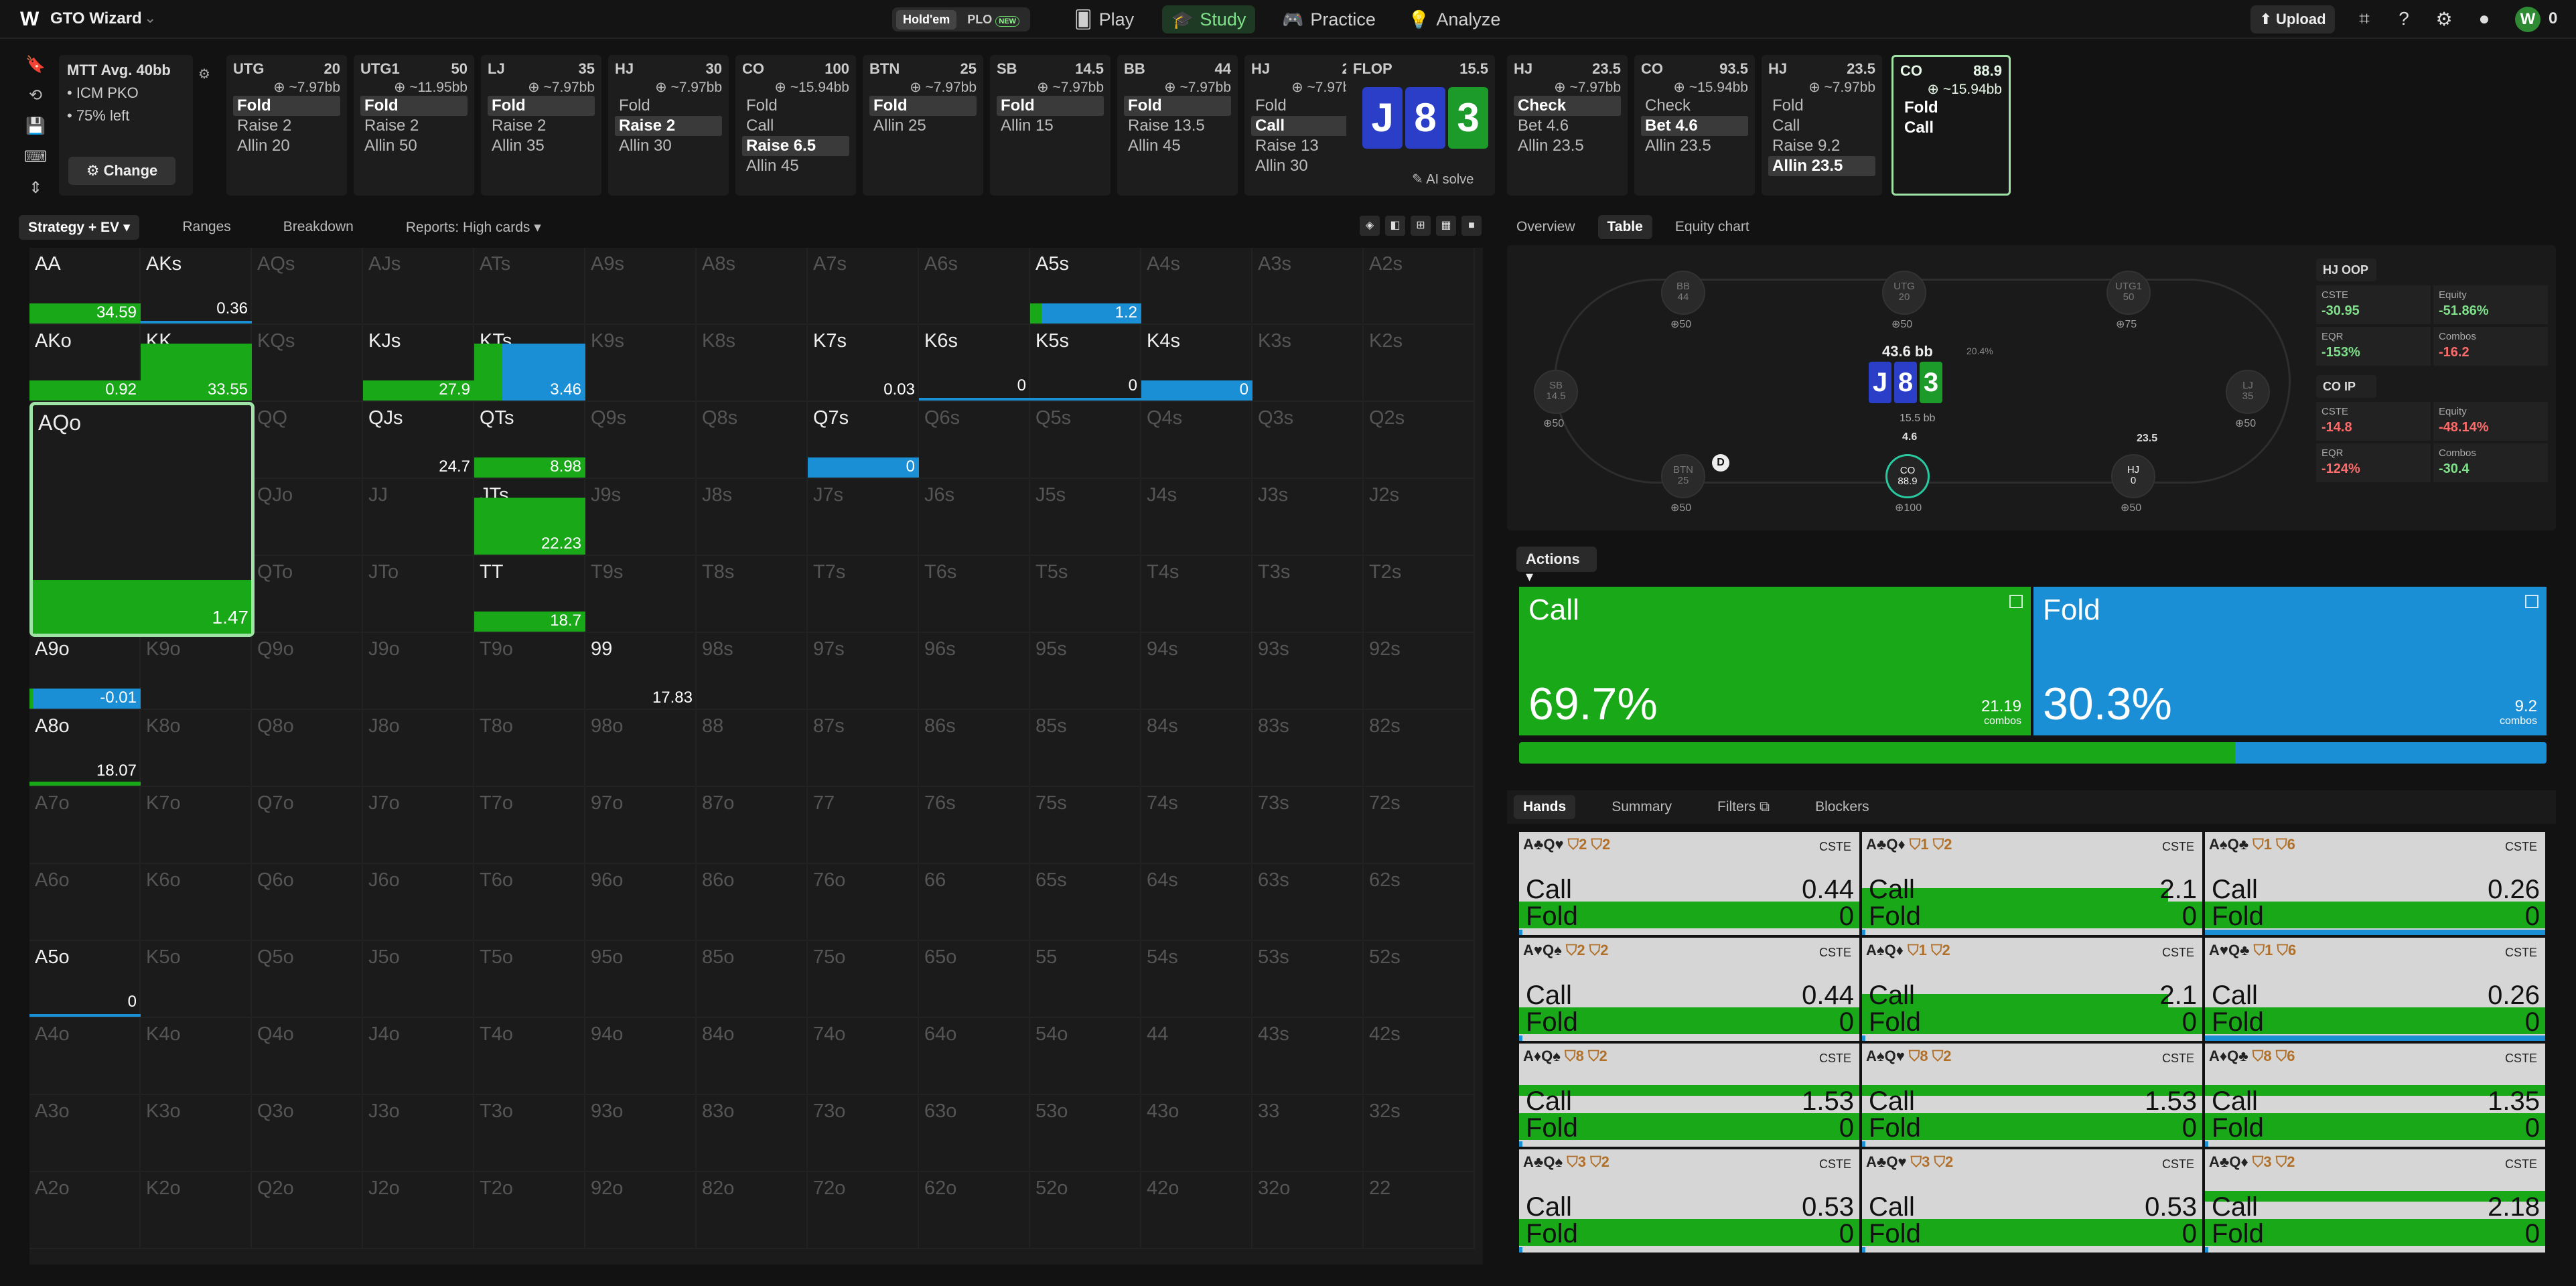 The image size is (2576, 1286). What do you see at coordinates (418, 1133) in the screenshot?
I see `hand-cell: J3o` at bounding box center [418, 1133].